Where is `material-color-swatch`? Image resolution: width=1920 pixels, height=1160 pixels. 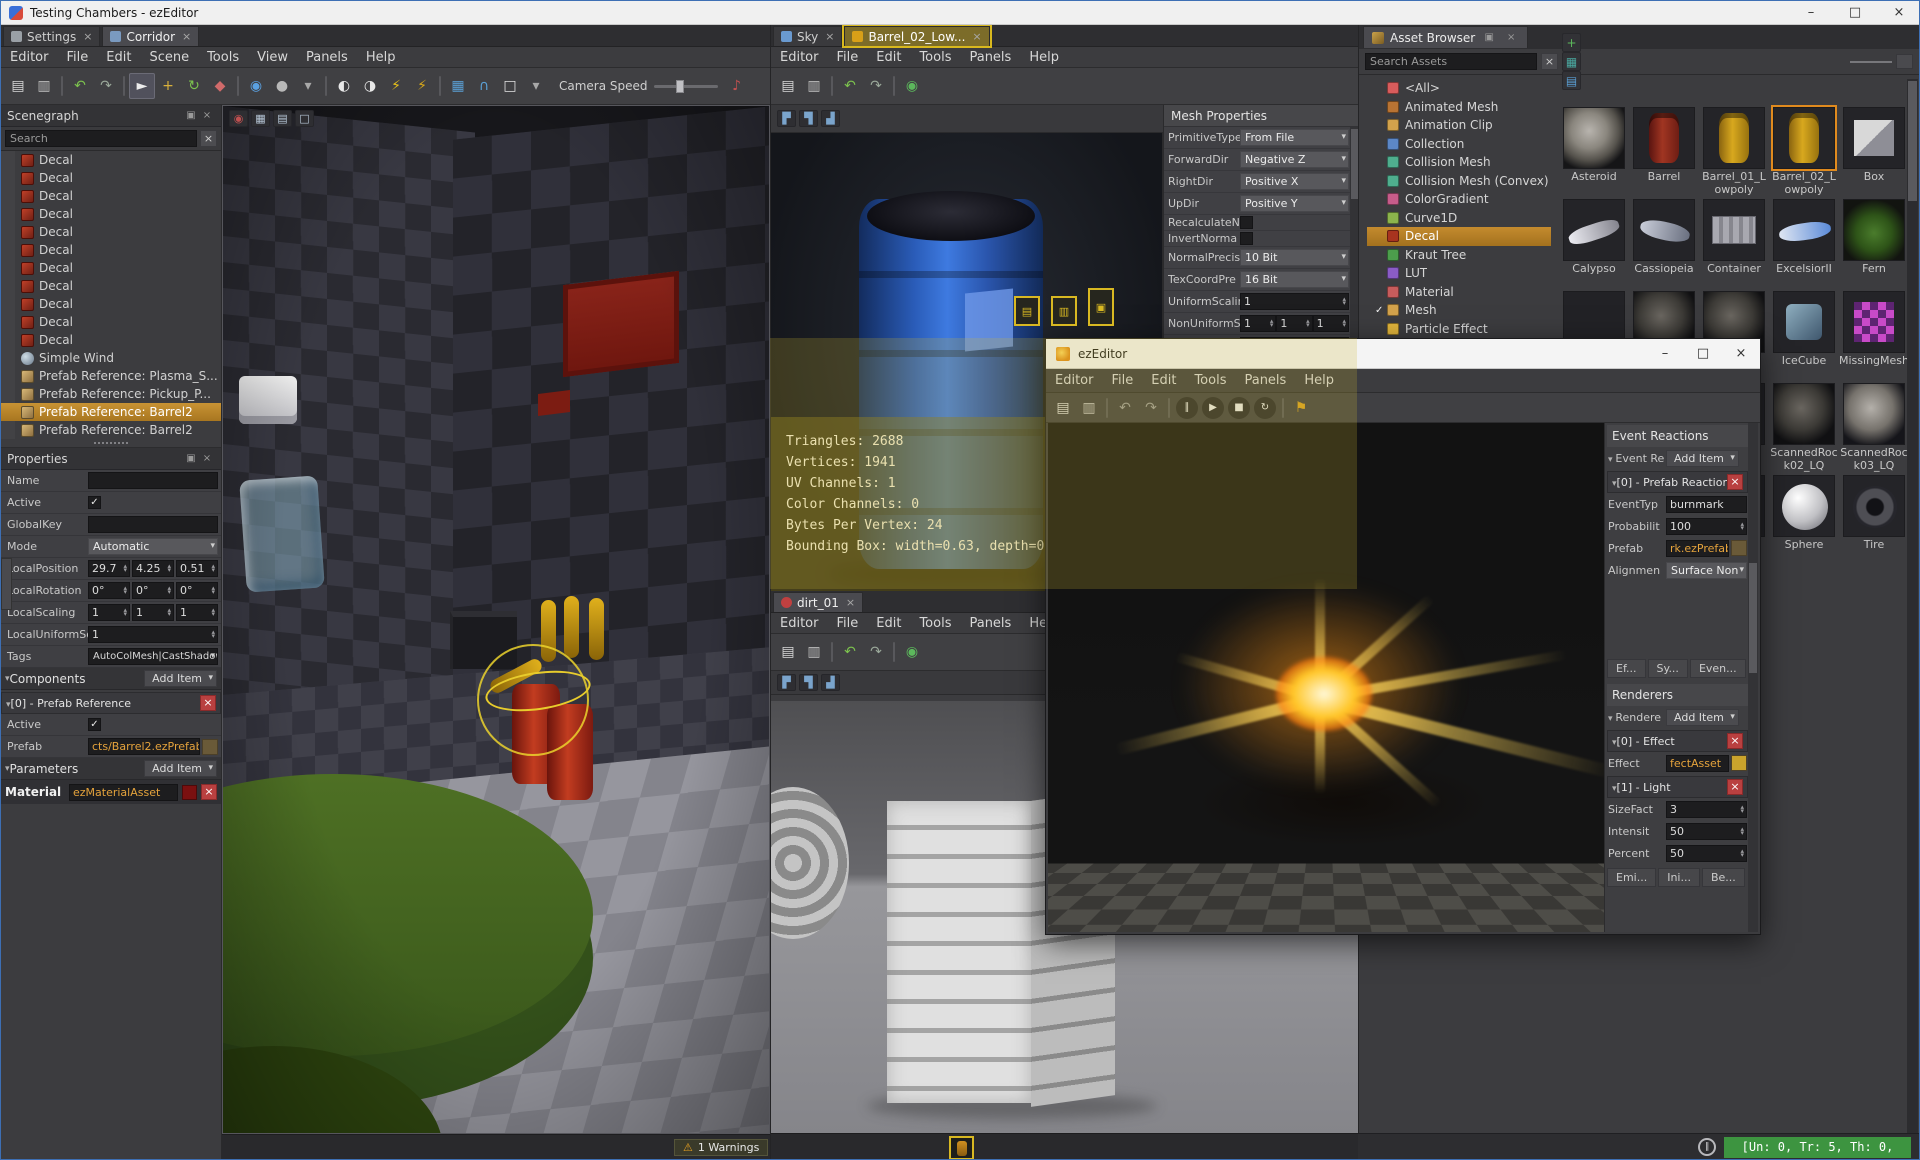 material-color-swatch is located at coordinates (189, 792).